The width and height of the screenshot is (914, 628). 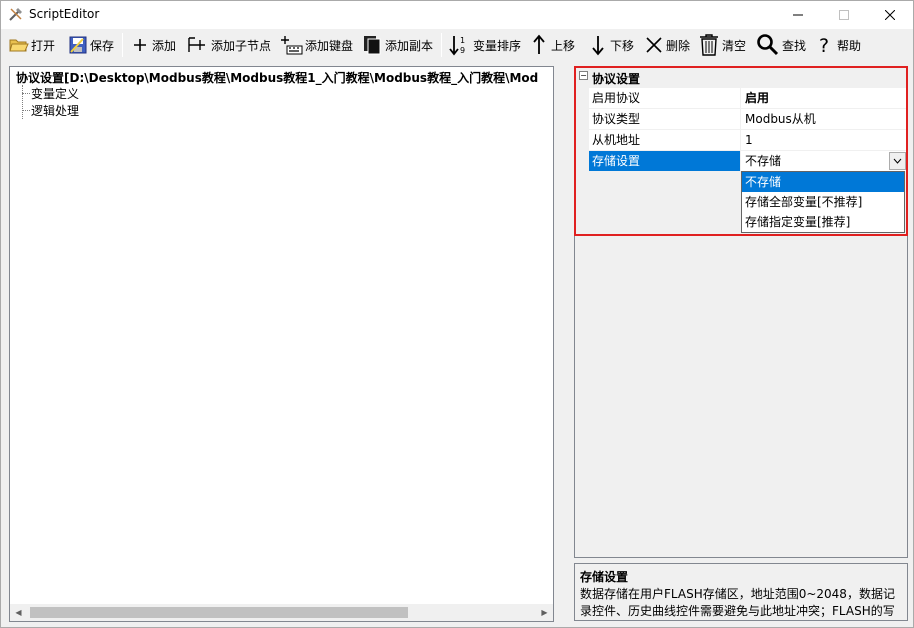 I want to click on add-keyboard-label: 添加键盘, so click(x=329, y=45).